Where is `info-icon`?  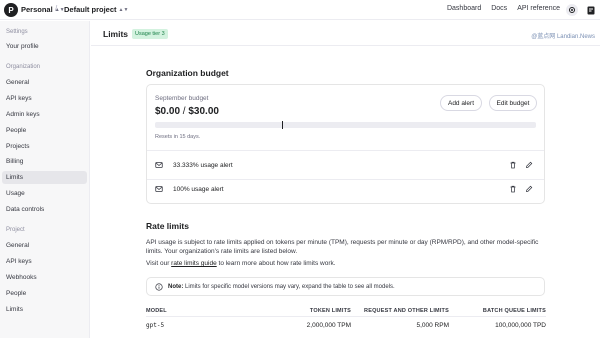 info-icon is located at coordinates (159, 286).